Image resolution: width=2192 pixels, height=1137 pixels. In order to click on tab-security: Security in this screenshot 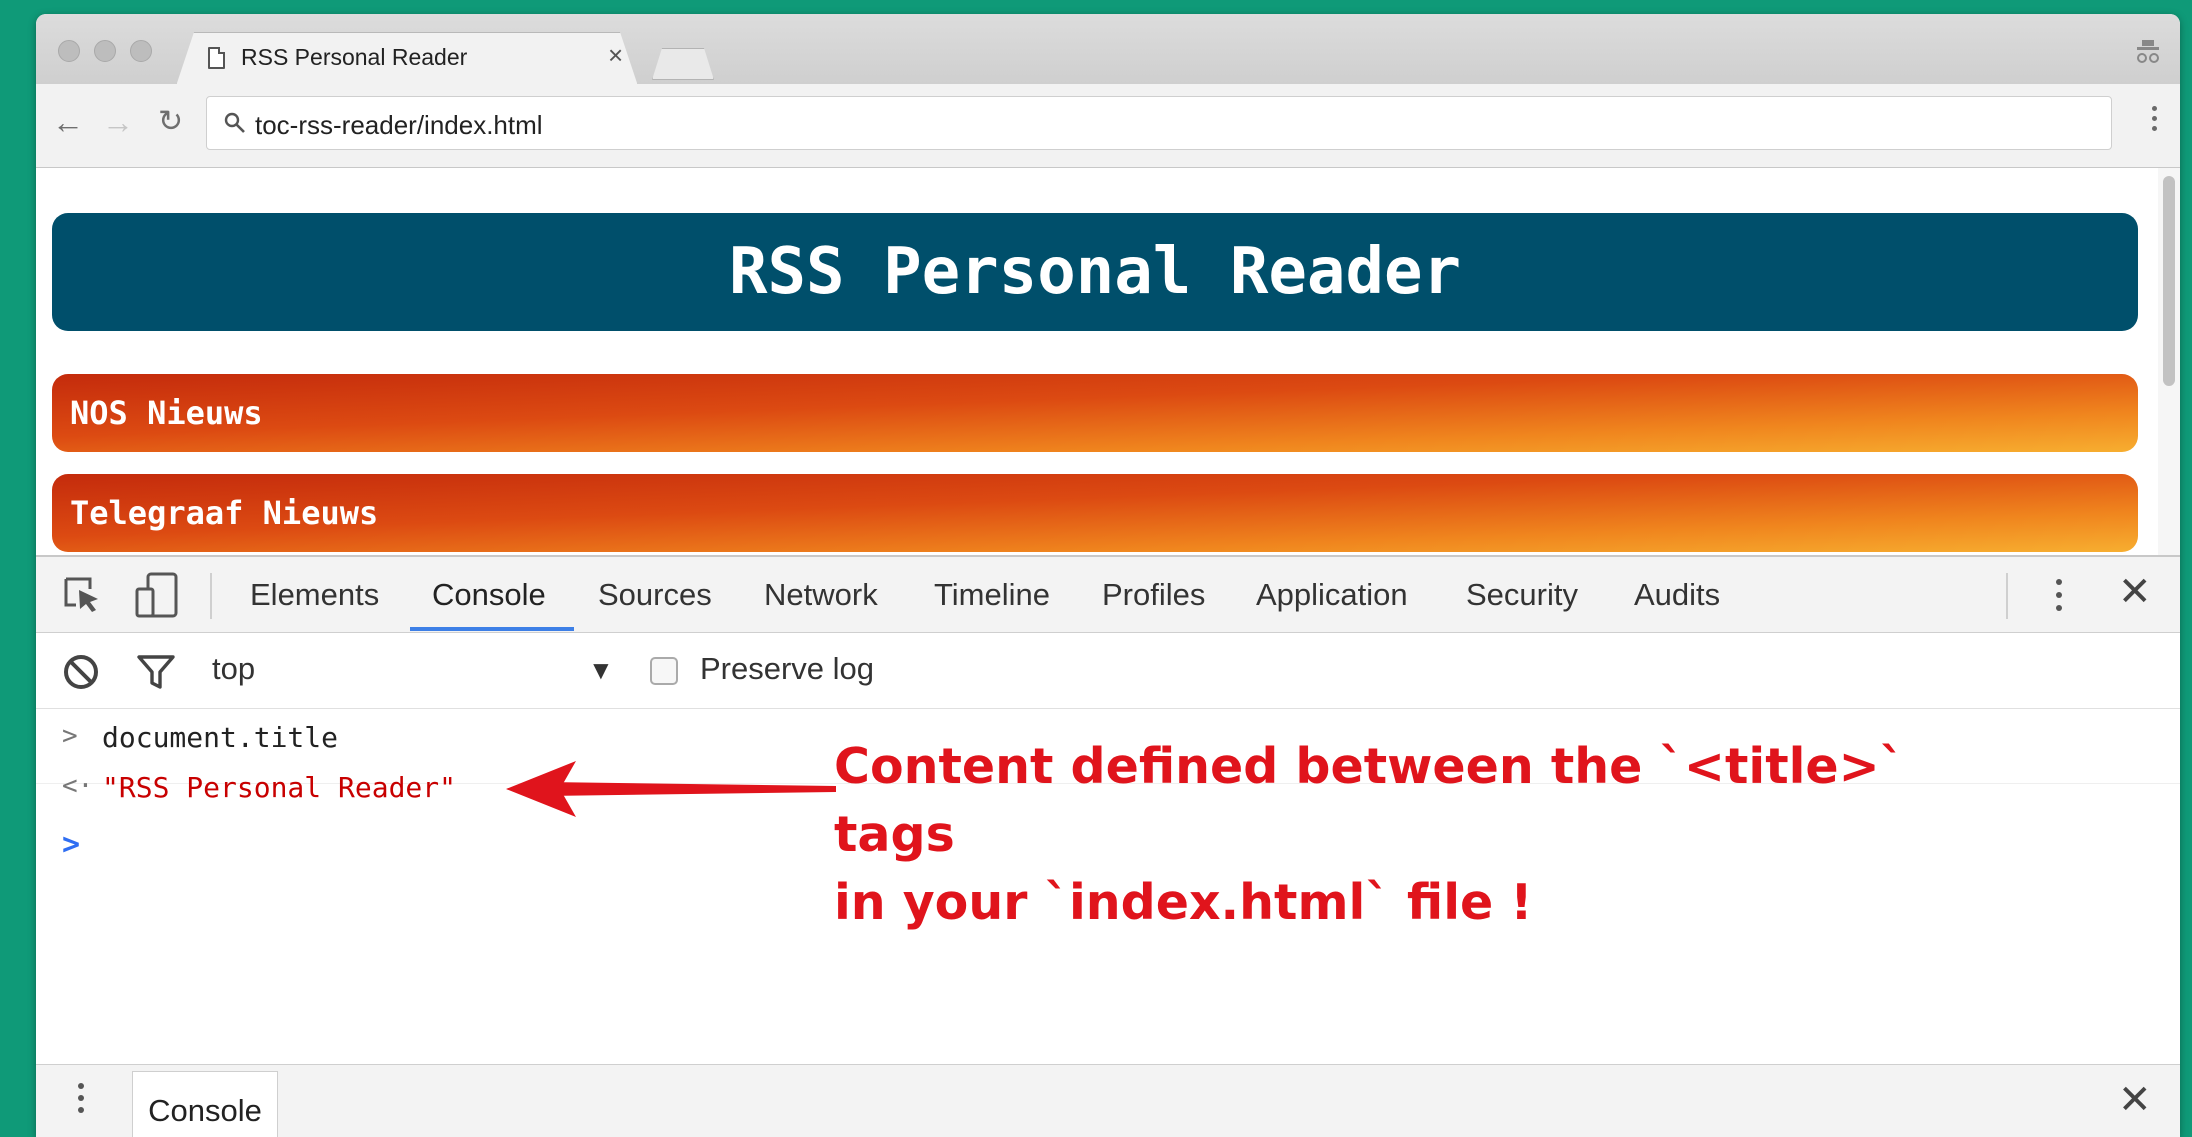, I will do `click(1522, 595)`.